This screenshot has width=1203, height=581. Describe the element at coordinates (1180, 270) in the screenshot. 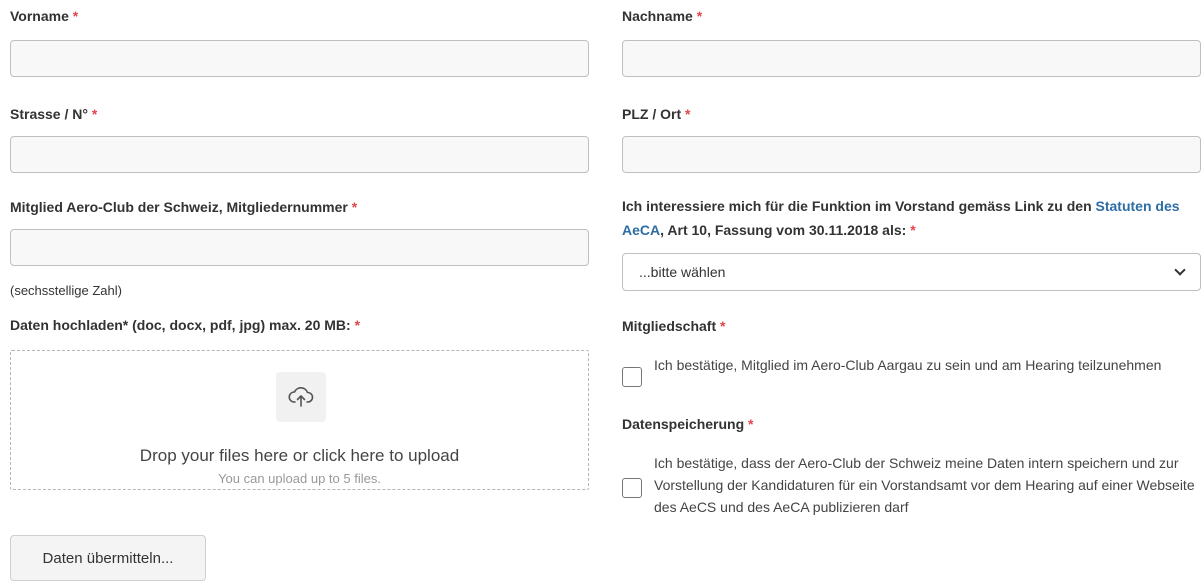

I see `chevron-down-icon` at that location.